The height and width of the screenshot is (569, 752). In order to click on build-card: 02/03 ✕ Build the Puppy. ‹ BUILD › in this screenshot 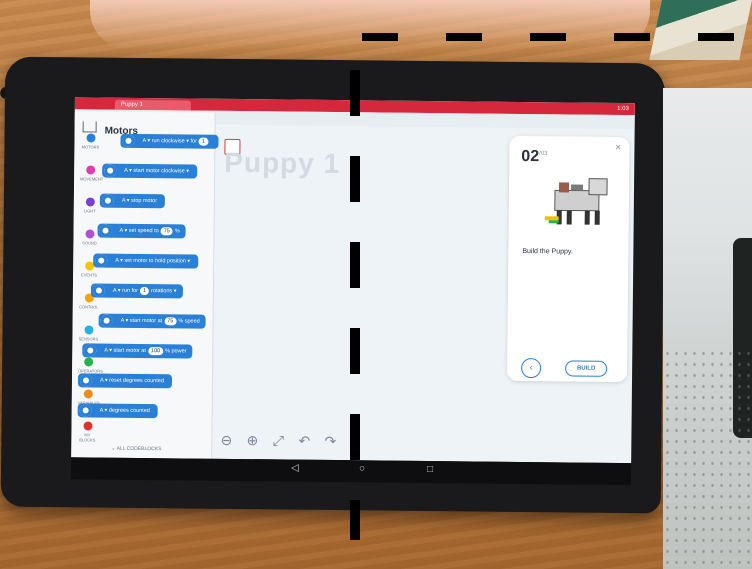, I will do `click(568, 259)`.